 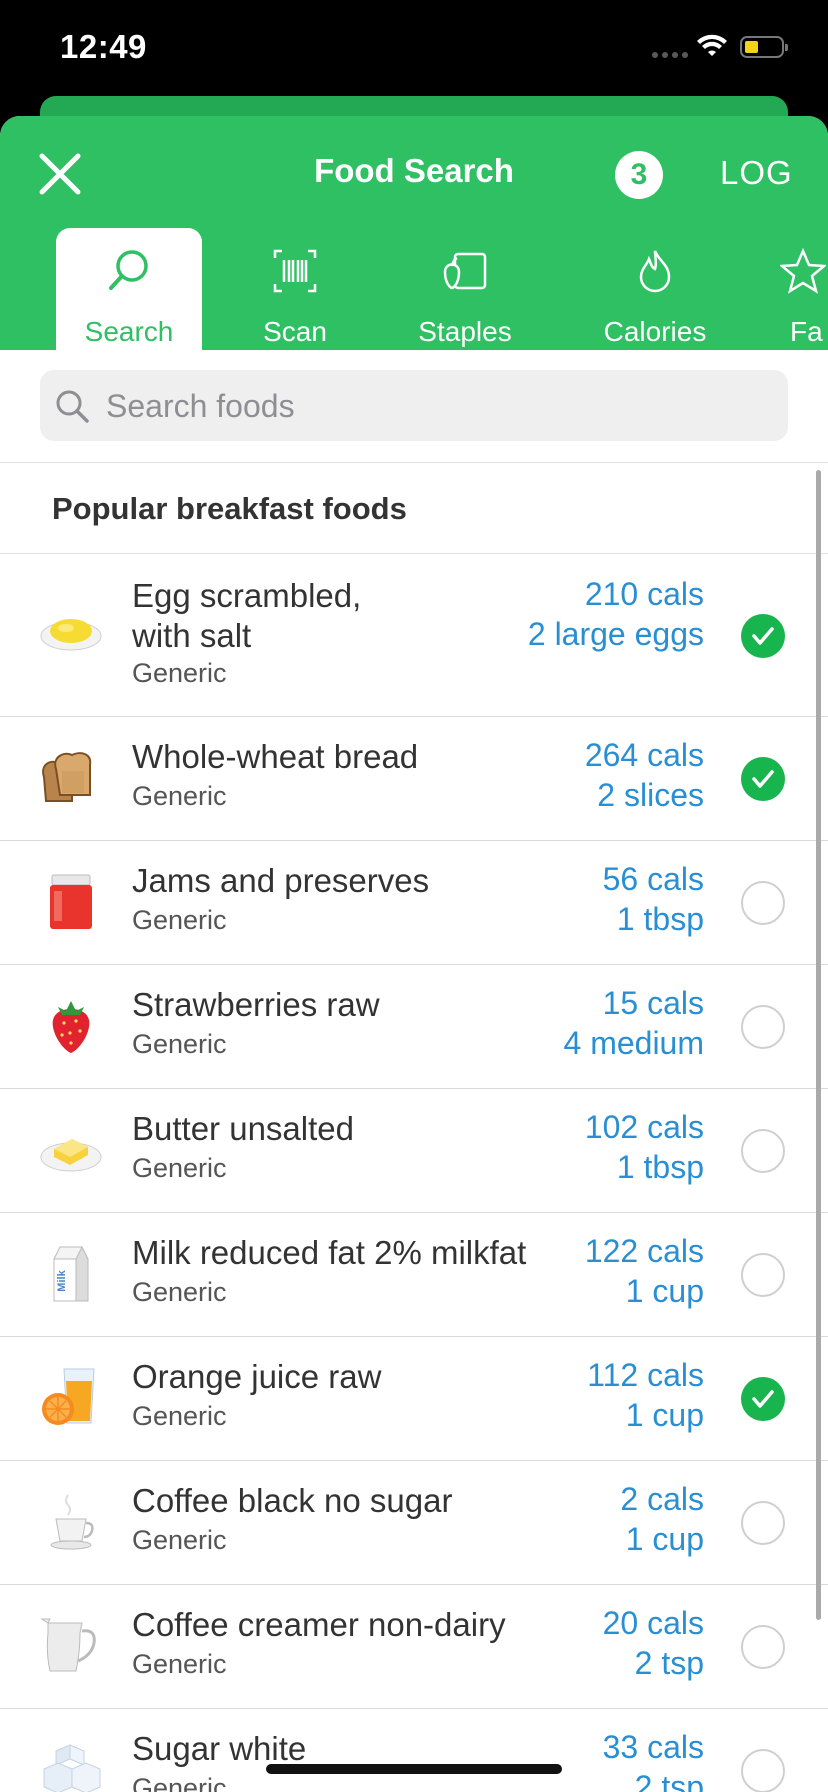 I want to click on food-name: Butter unsalted, so click(x=243, y=1128).